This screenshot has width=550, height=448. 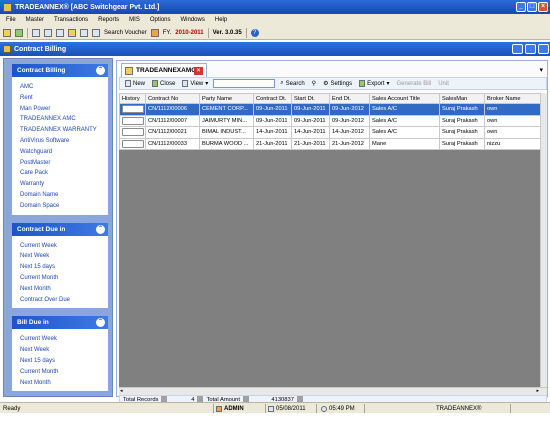 I want to click on sidebar-item-warranty: Warranty, so click(x=64, y=184).